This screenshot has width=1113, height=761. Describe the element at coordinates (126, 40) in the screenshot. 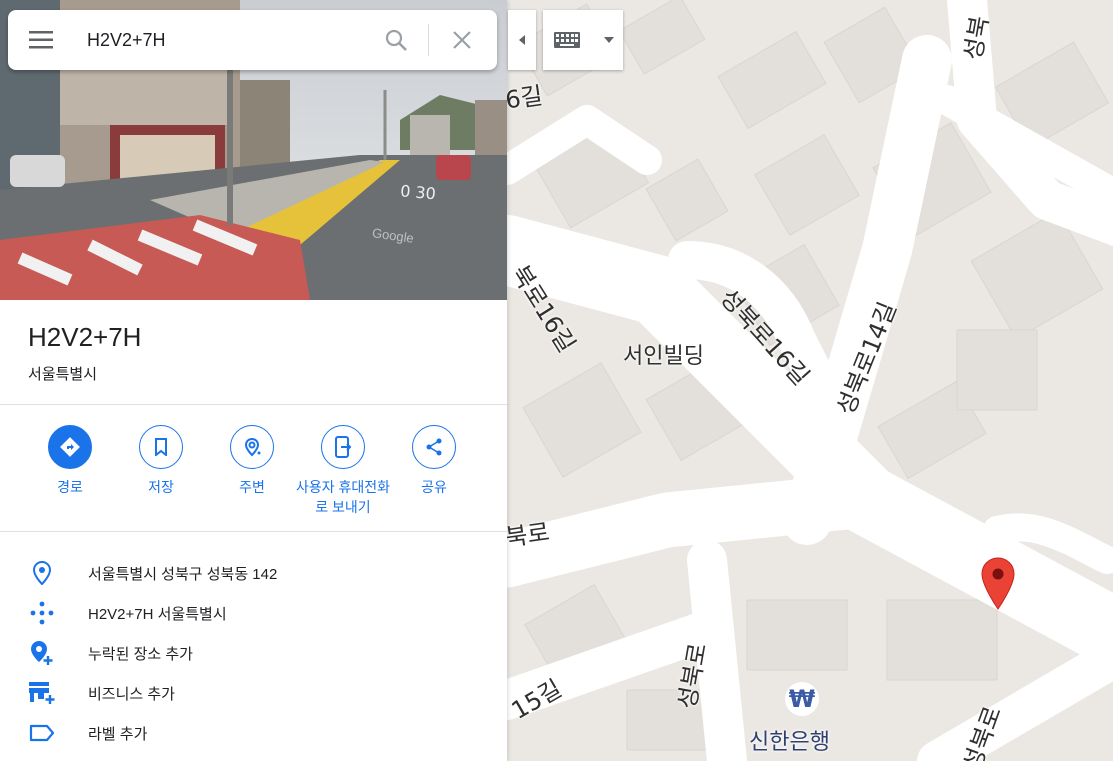

I see `search-input: H2V2+7H` at that location.